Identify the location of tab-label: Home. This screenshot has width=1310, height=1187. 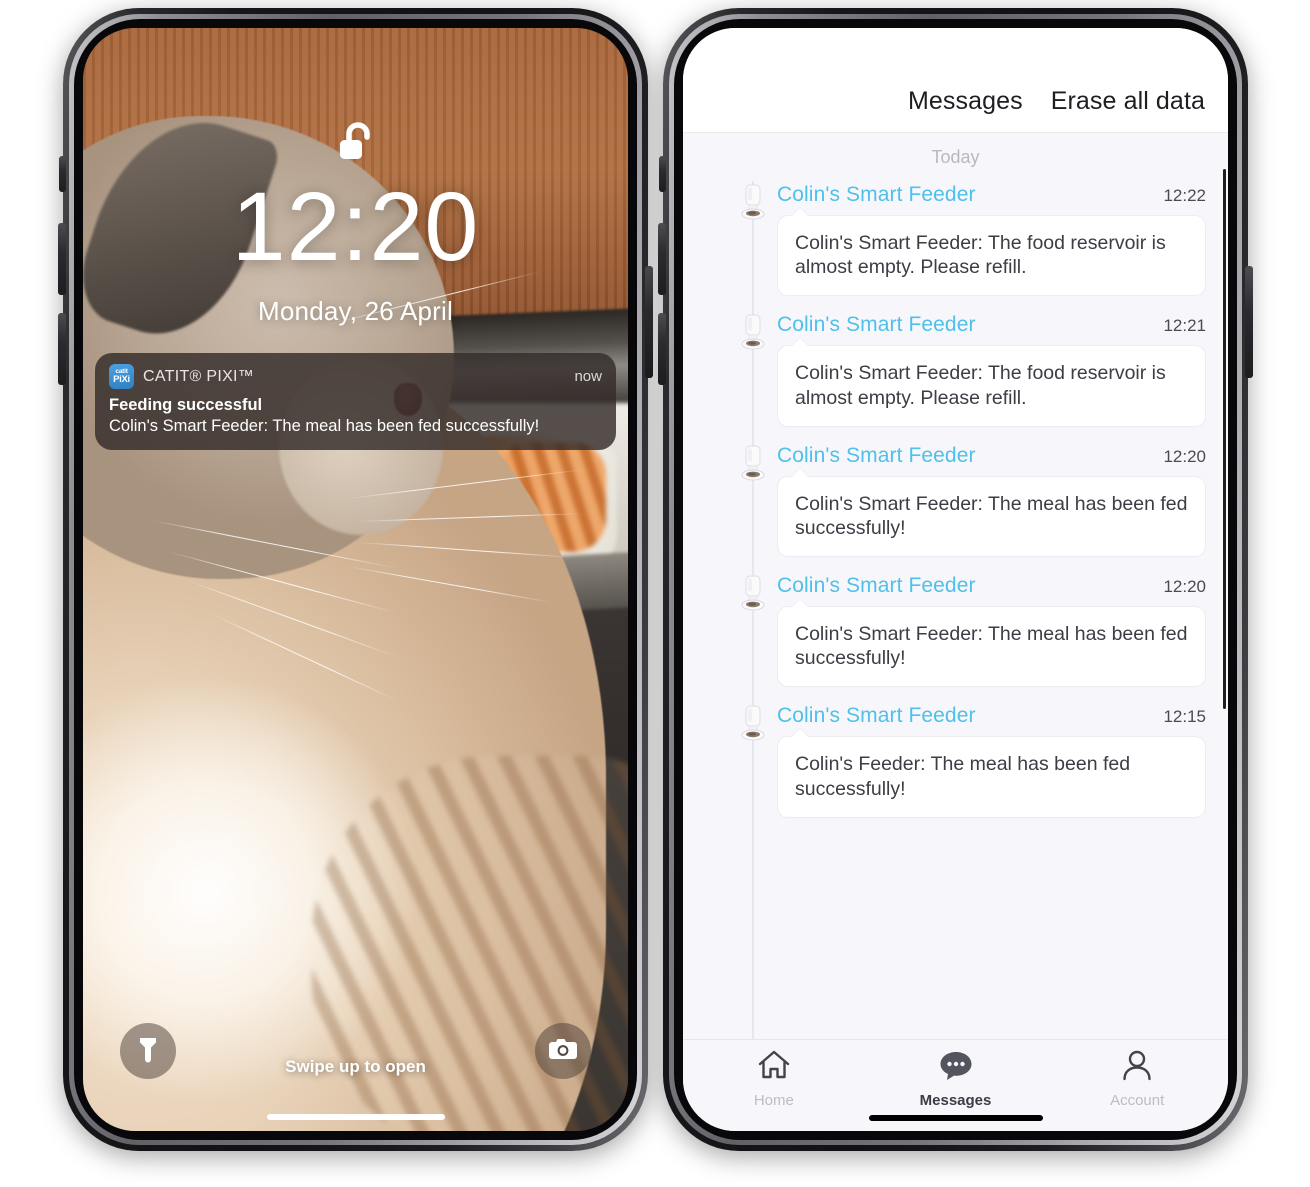
(773, 1100).